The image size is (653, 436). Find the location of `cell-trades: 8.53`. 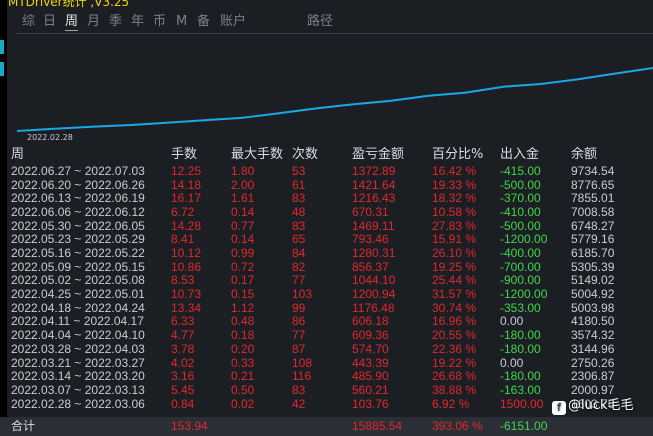

cell-trades: 8.53 is located at coordinates (183, 280).